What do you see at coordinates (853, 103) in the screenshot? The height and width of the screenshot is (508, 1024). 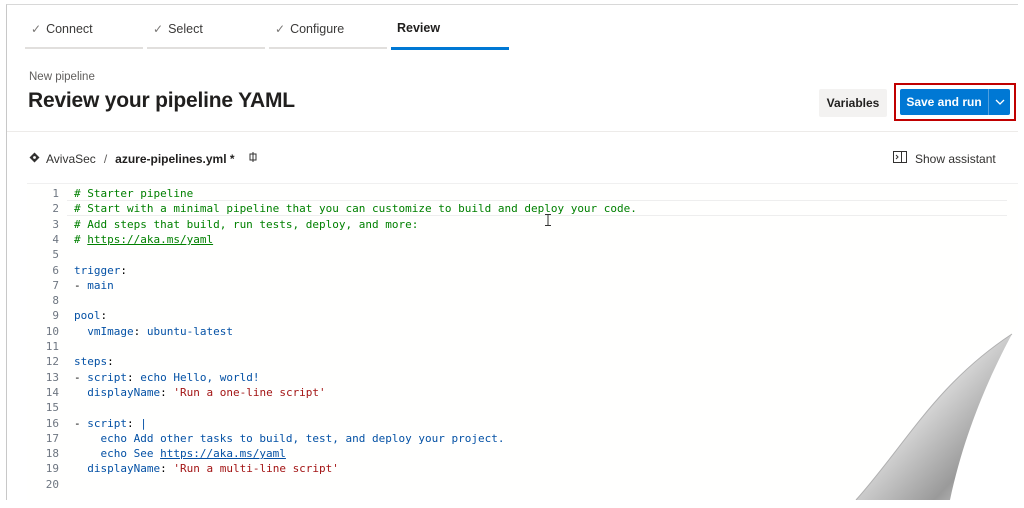 I see `variables-button: Variables` at bounding box center [853, 103].